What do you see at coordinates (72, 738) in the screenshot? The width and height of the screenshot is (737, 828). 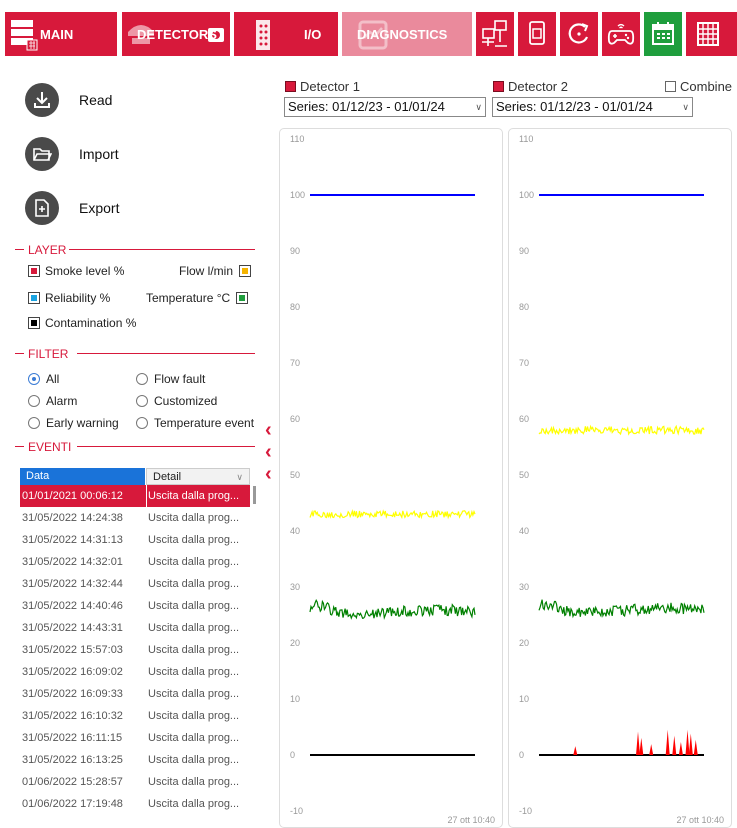 I see `event-date: 31/05/2022 16:11:15` at bounding box center [72, 738].